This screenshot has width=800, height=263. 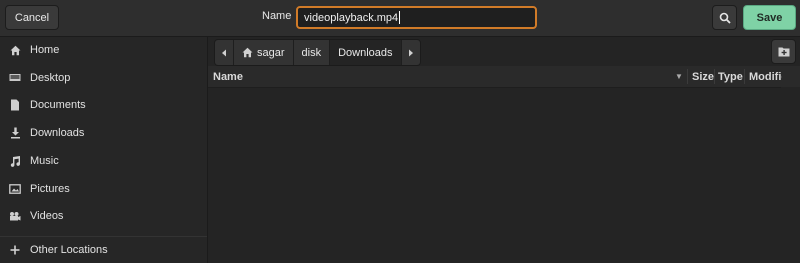 I want to click on sidebar-item-other-locations: Other Locations, so click(x=103, y=250).